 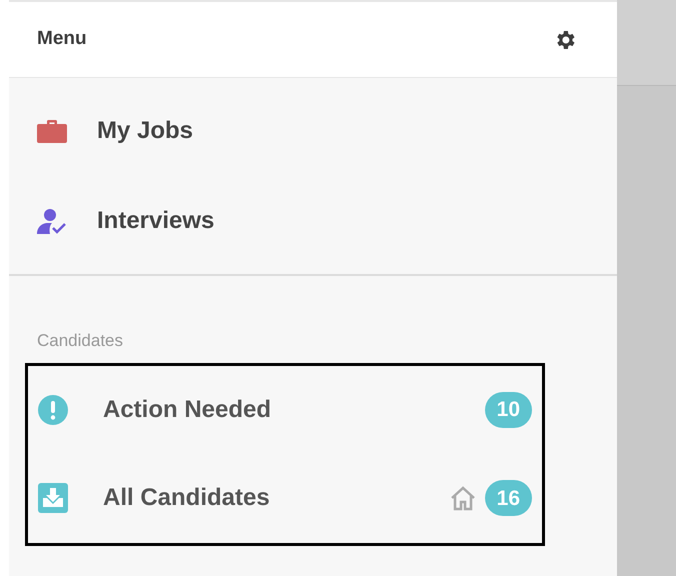 I want to click on menu-item: Action Needed 10, so click(x=285, y=410).